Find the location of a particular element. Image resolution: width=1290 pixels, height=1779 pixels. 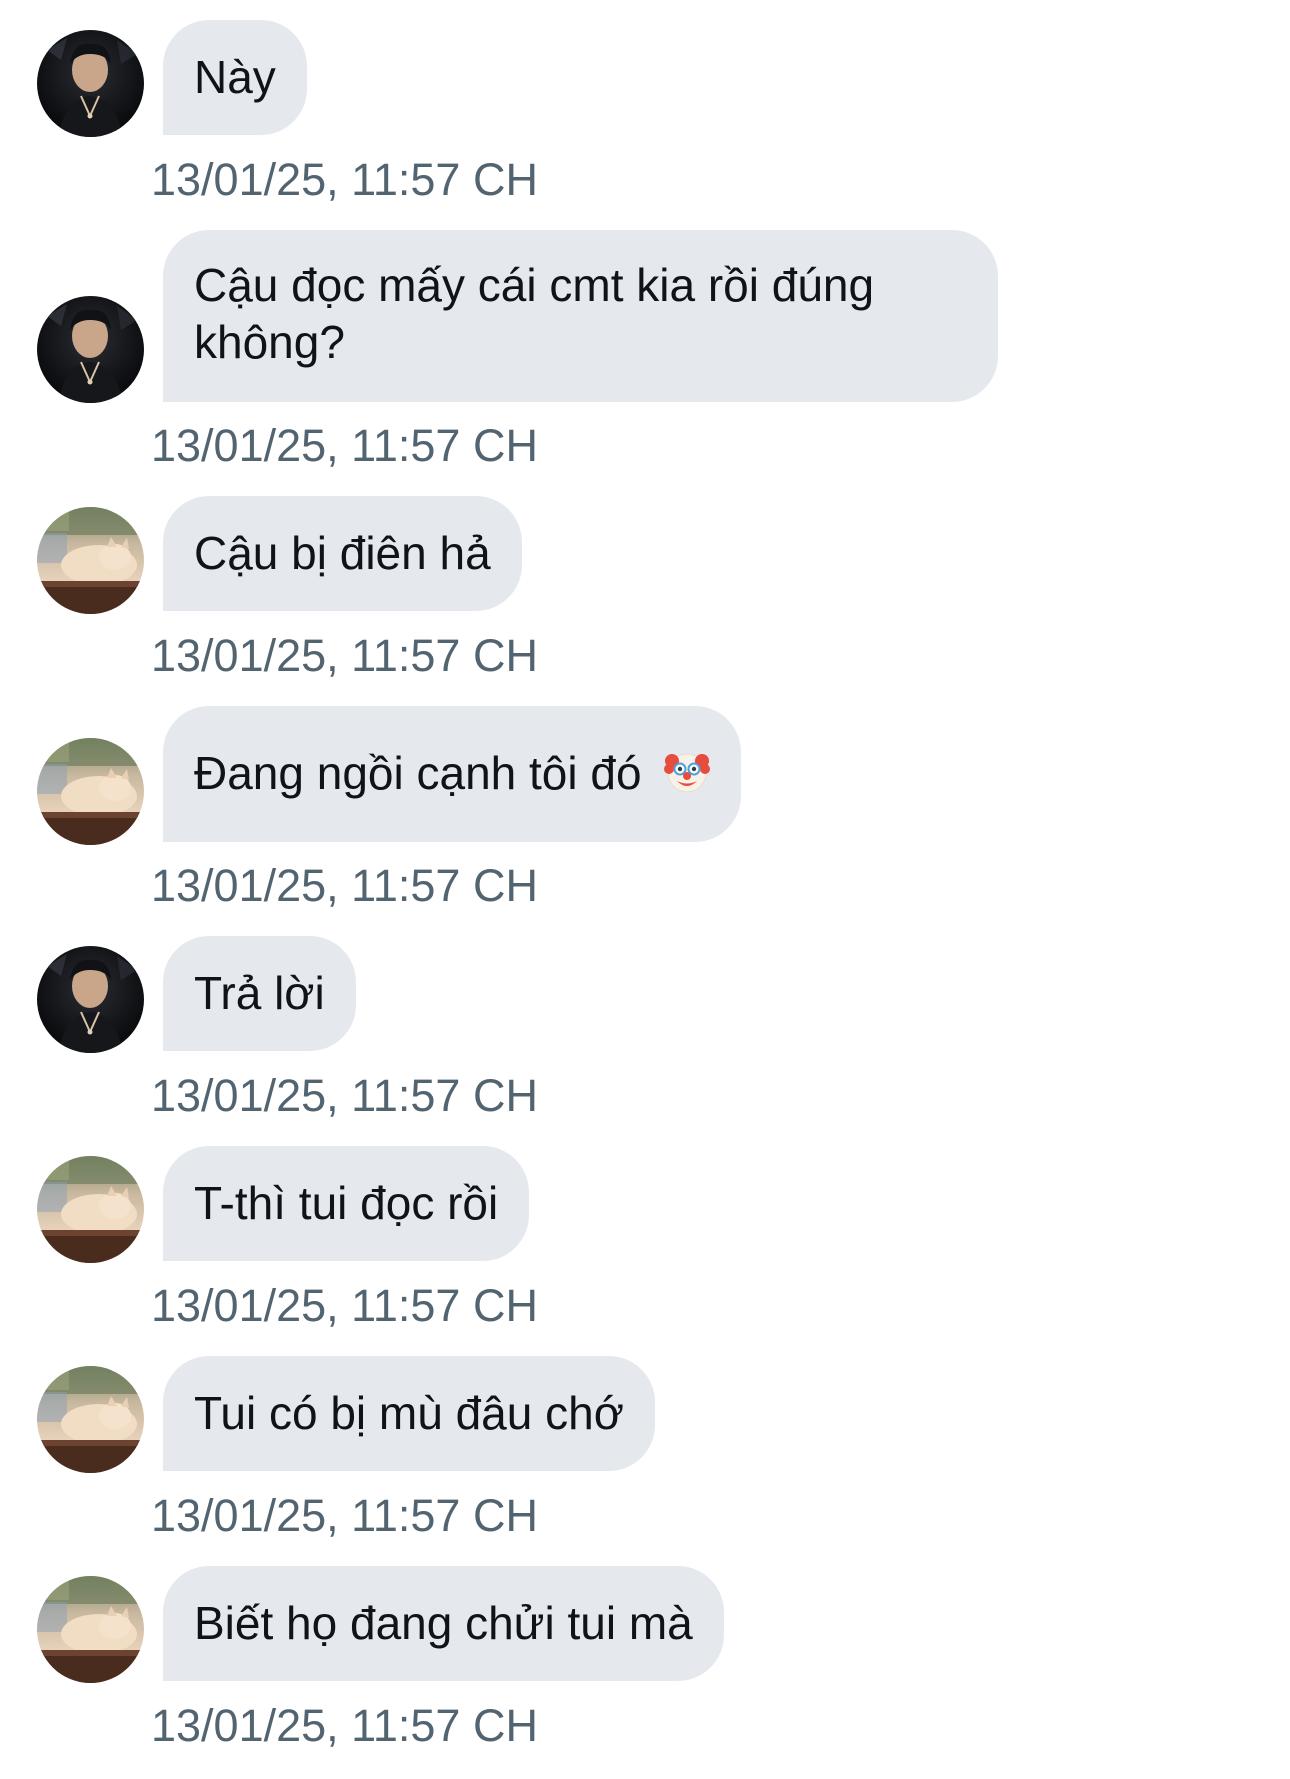

message-bubble: Biết họ đang chửi tui mà is located at coordinates (443, 1623).